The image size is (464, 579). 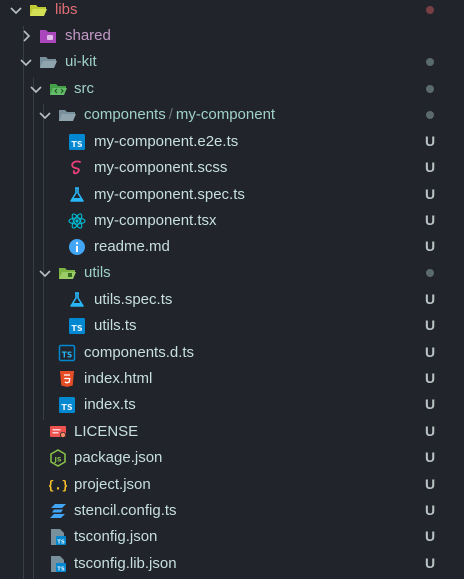 What do you see at coordinates (169, 194) in the screenshot?
I see `tree-item-label: my-component.spec.ts` at bounding box center [169, 194].